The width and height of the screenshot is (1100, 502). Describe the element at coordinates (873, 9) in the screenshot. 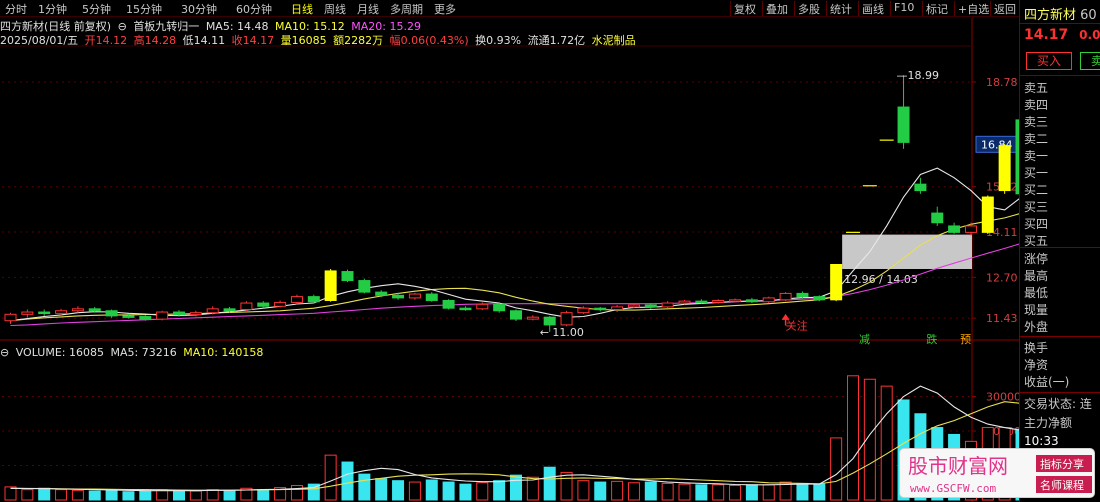

I see `toolbar-action: 画线` at that location.